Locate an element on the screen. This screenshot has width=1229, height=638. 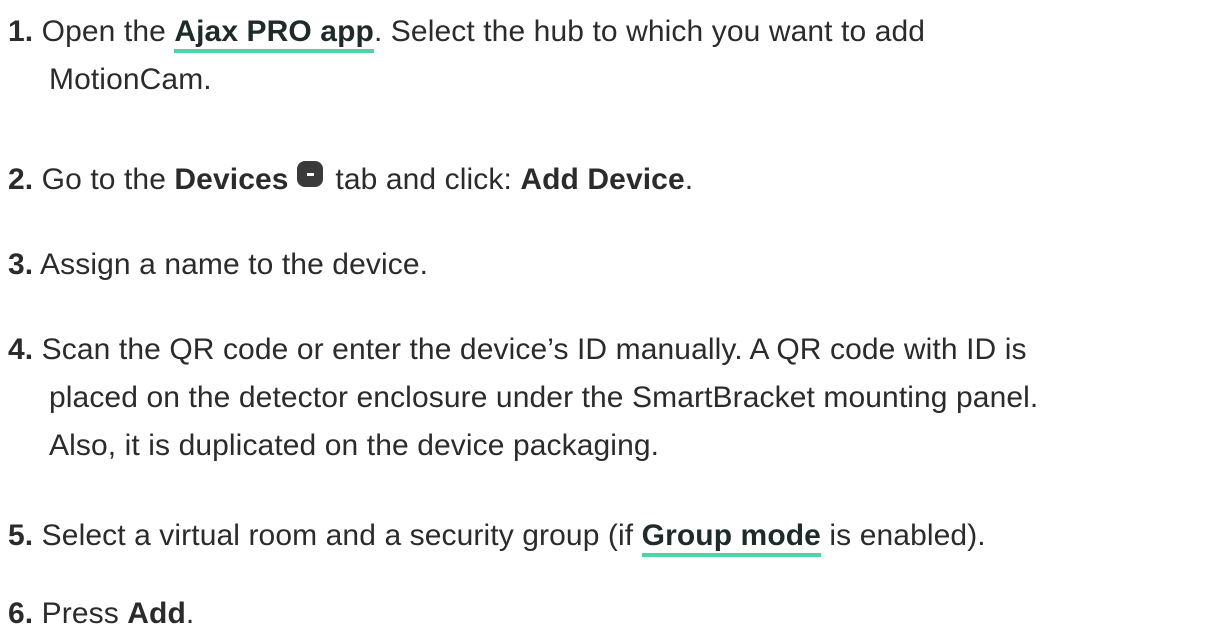
step-text: is enabled). is located at coordinates (903, 535).